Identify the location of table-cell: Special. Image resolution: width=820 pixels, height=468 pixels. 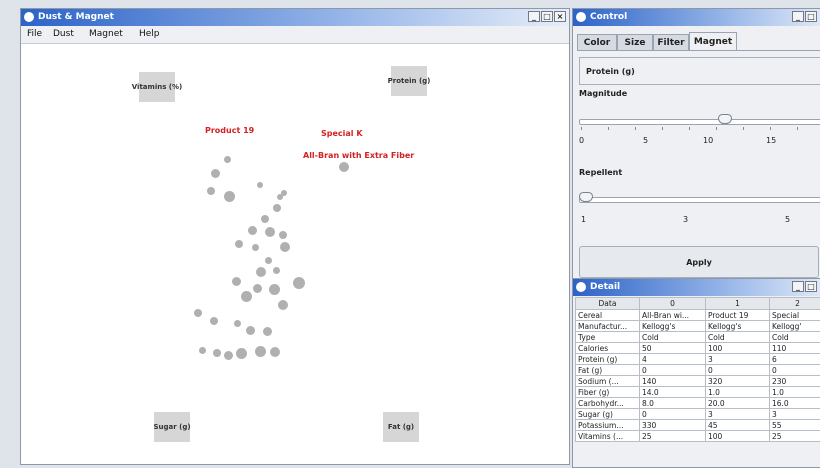
(795, 315).